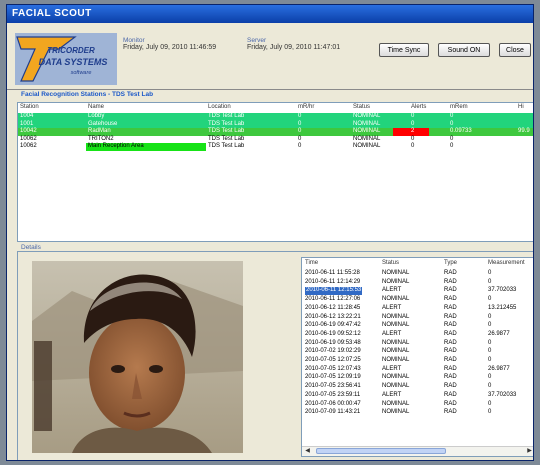  I want to click on station-cell: 10042, so click(28, 131).